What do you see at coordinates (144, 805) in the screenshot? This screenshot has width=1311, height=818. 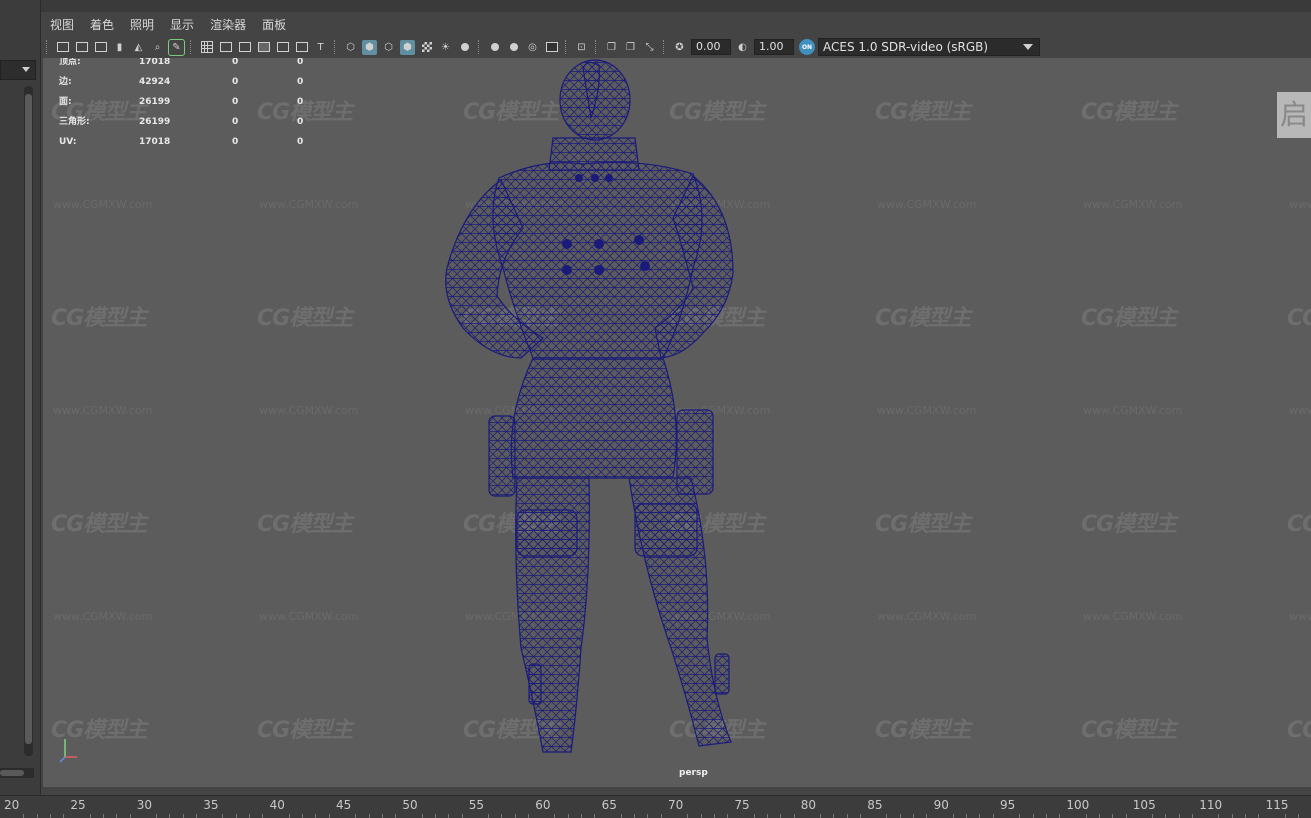 I see `timeline-tick-label: 30` at bounding box center [144, 805].